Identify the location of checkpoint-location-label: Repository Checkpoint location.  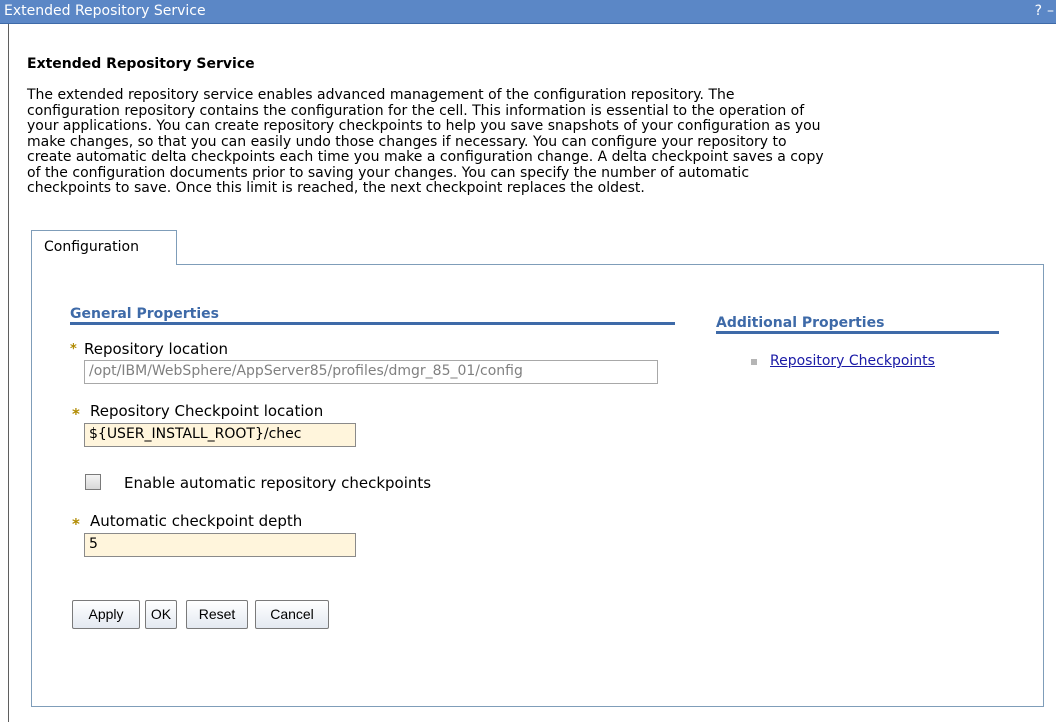
(207, 411).